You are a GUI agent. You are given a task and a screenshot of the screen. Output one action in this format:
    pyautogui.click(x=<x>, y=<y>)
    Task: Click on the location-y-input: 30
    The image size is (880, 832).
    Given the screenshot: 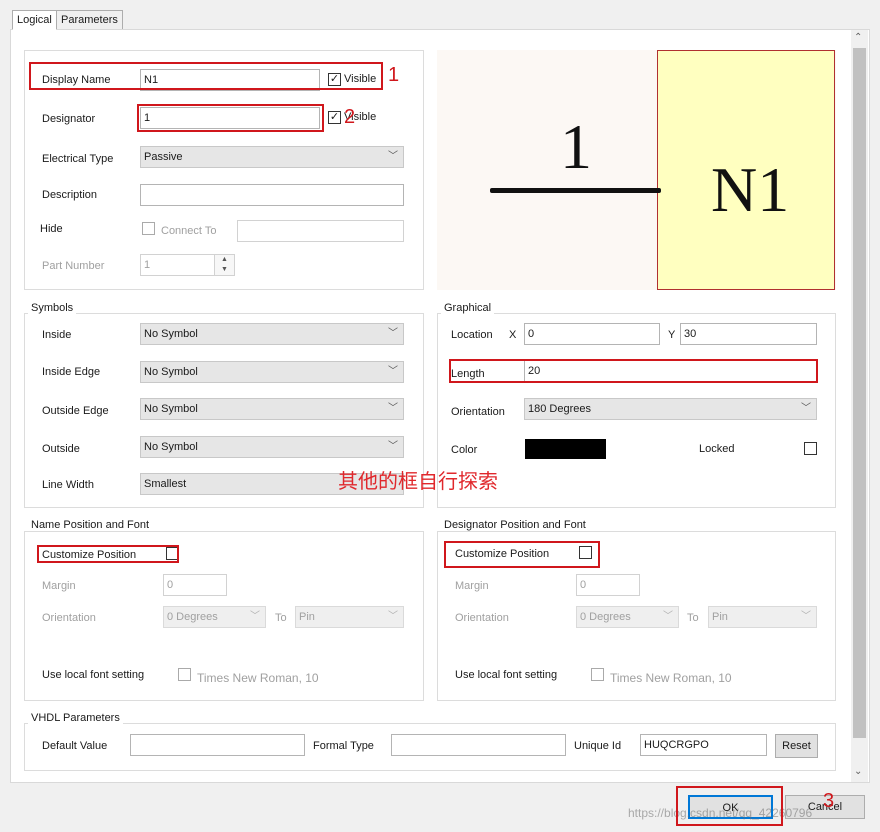 What is the action you would take?
    pyautogui.click(x=748, y=334)
    